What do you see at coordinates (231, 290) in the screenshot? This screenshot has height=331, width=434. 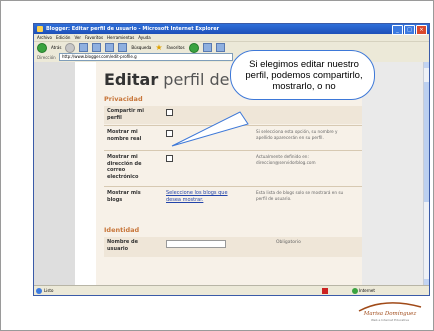 I see `status-bar: Listo Internet` at bounding box center [231, 290].